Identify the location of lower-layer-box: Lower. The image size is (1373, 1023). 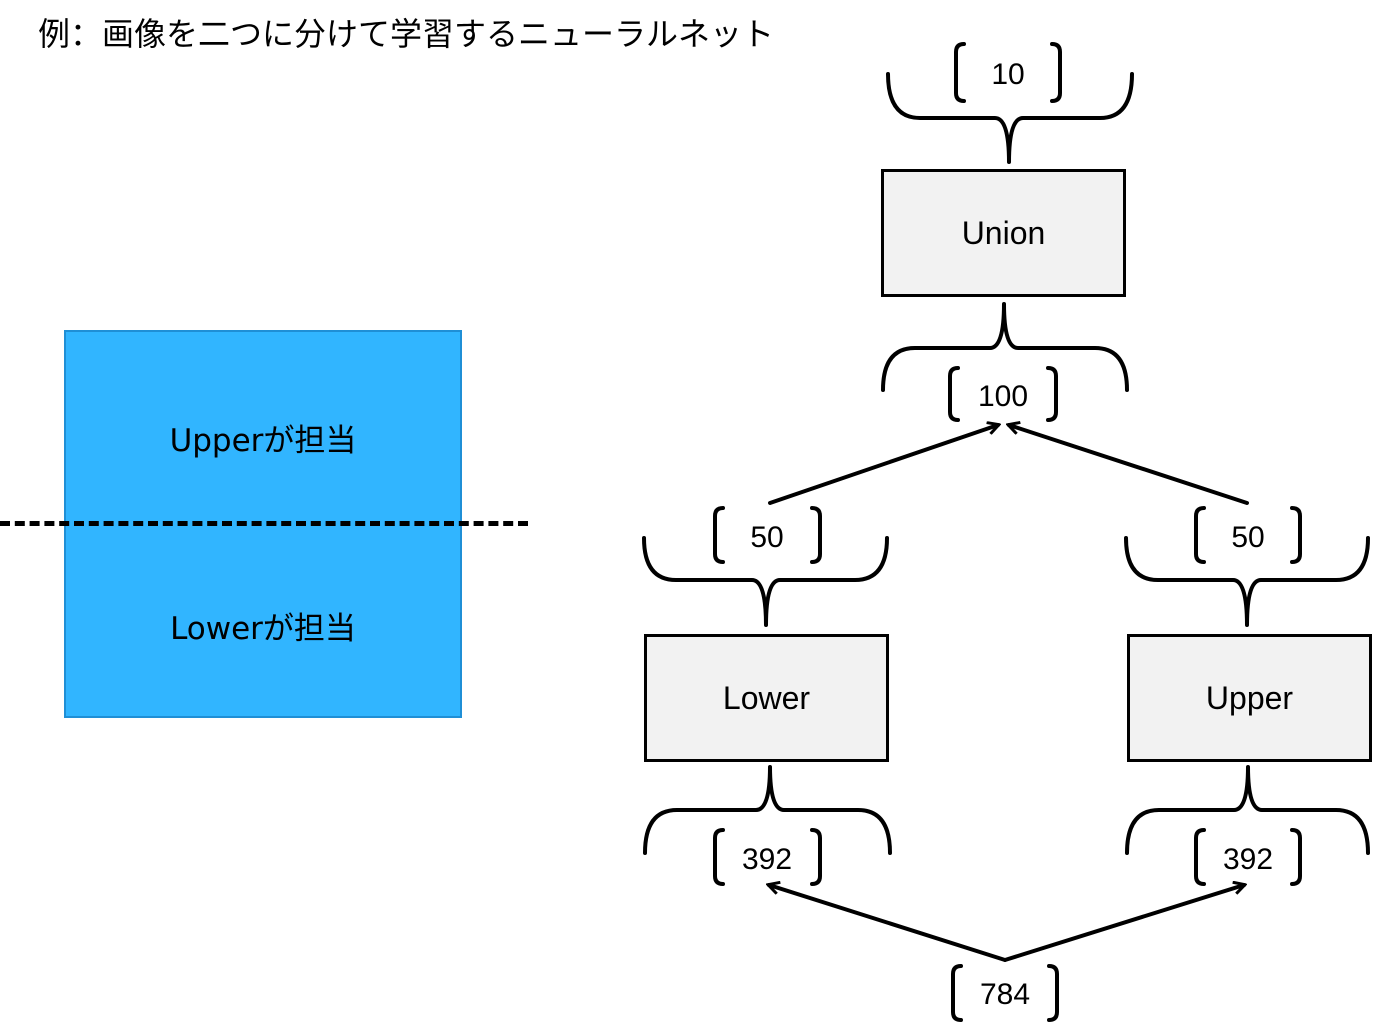
(766, 698).